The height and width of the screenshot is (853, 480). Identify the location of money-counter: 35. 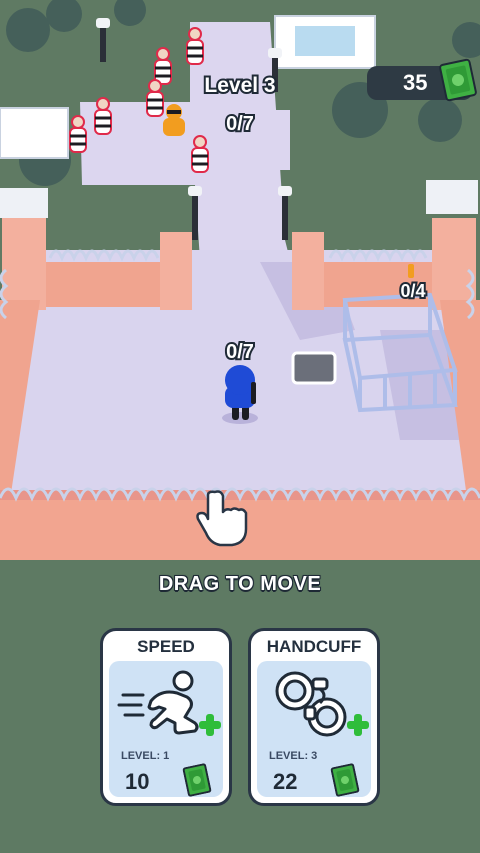
(422, 80).